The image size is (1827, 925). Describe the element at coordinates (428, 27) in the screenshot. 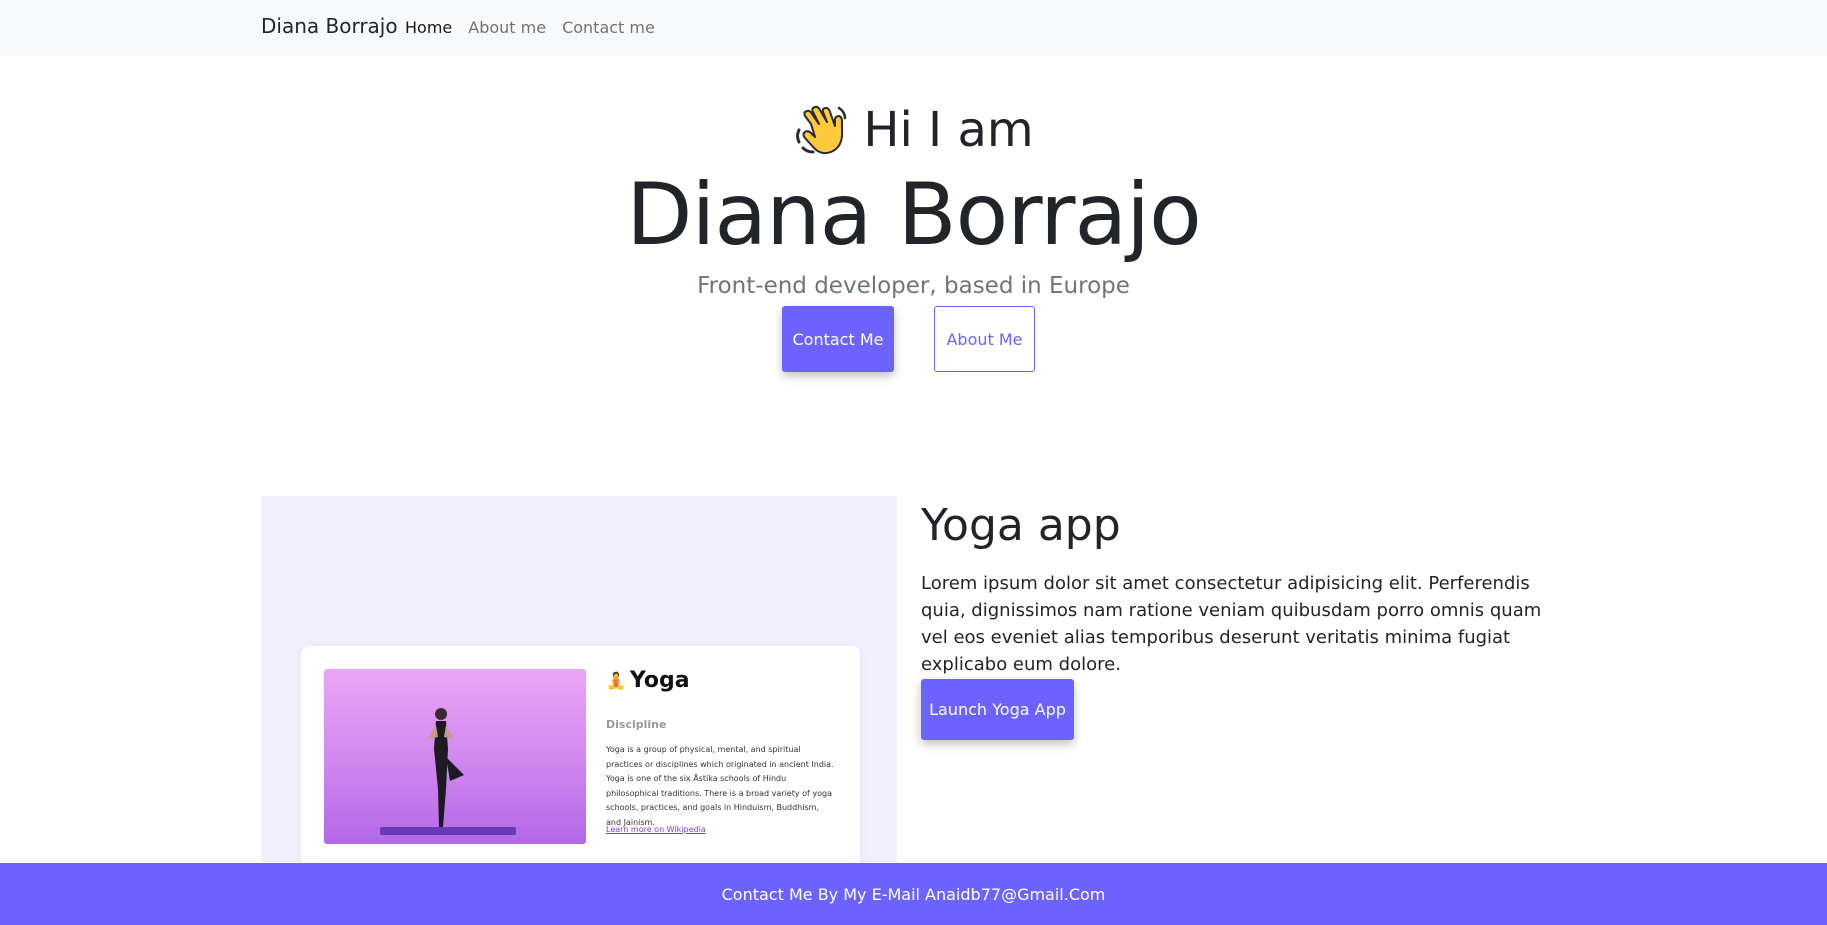

I see `nav-link-home: Home` at that location.